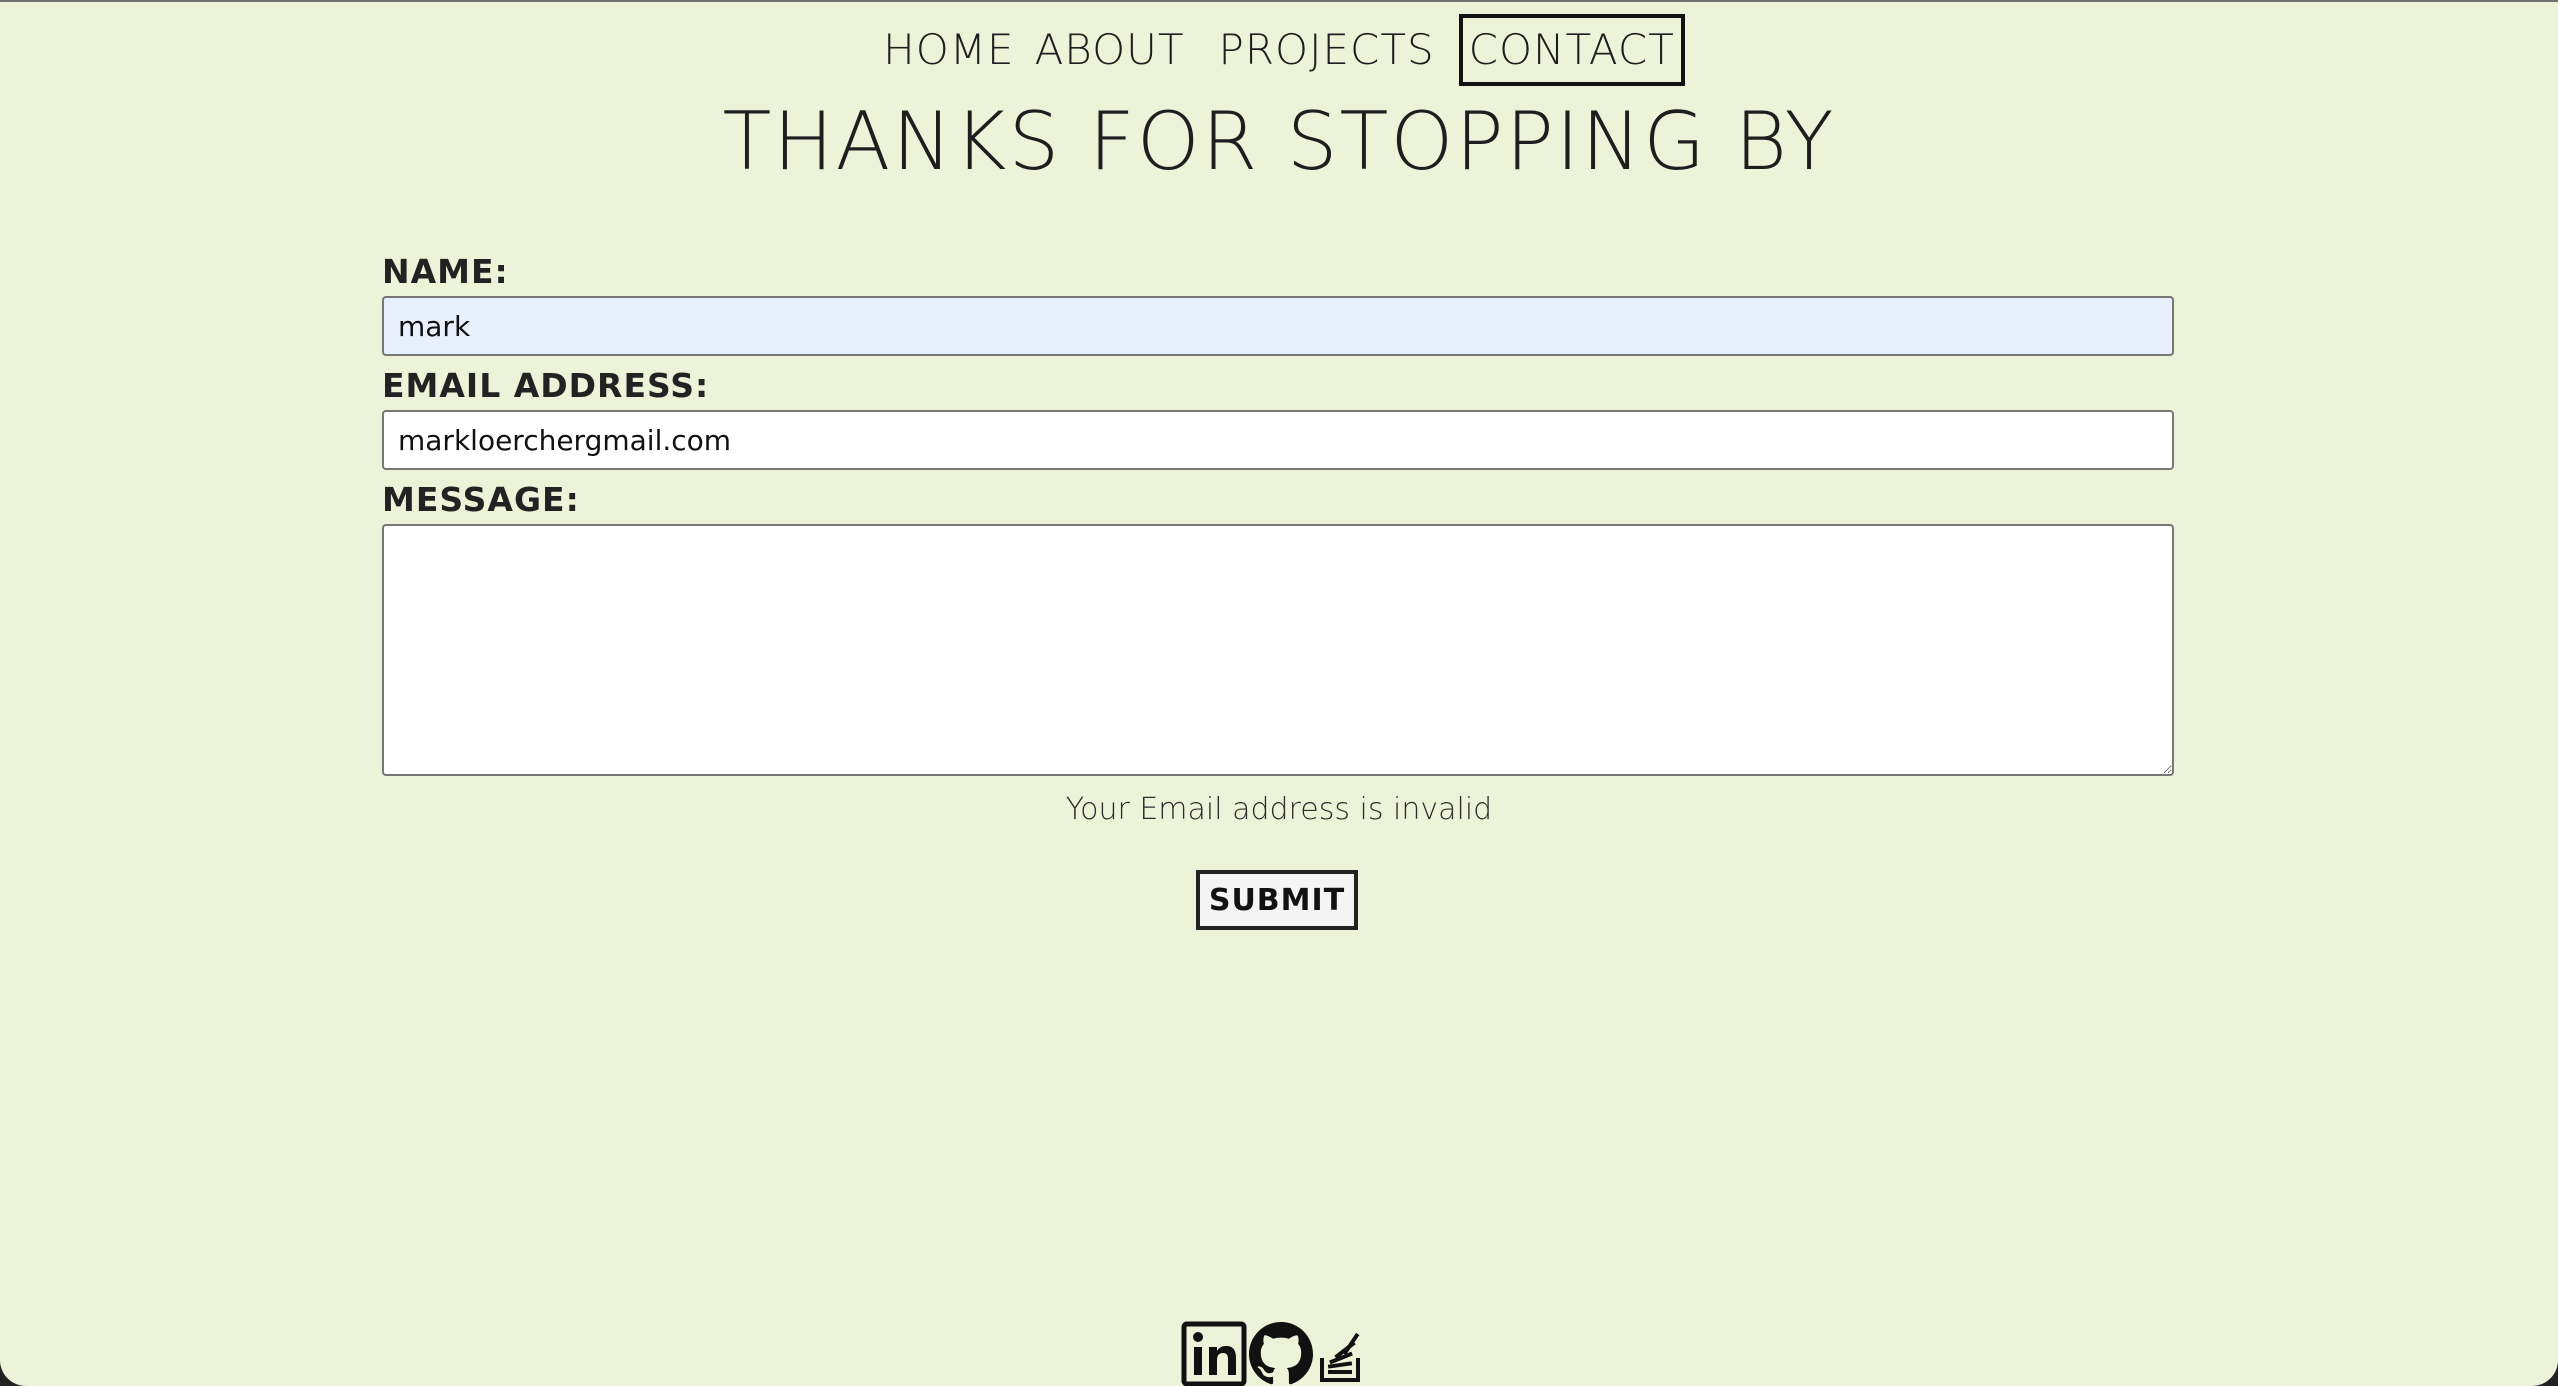  What do you see at coordinates (948, 50) in the screenshot?
I see `nav-home-link: HOME` at bounding box center [948, 50].